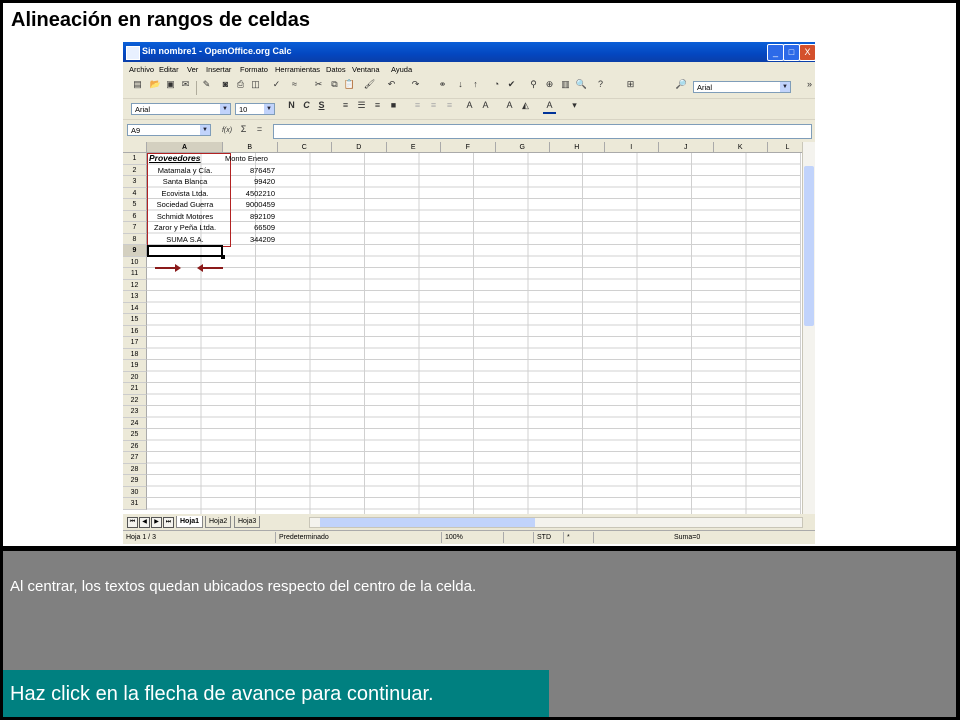 This screenshot has width=960, height=720. Describe the element at coordinates (349, 84) in the screenshot. I see `paste-icon: 📋` at that location.